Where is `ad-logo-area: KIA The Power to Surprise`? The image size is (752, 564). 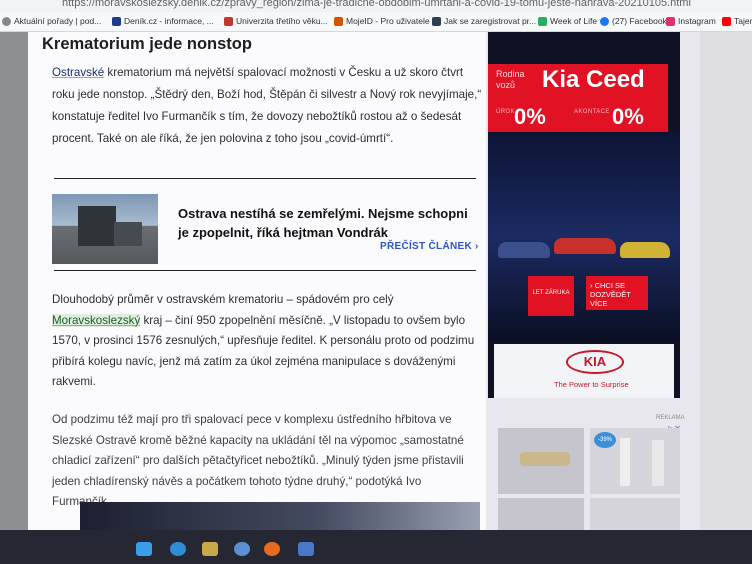
ad-logo-area: KIA The Power to Surprise is located at coordinates (584, 371).